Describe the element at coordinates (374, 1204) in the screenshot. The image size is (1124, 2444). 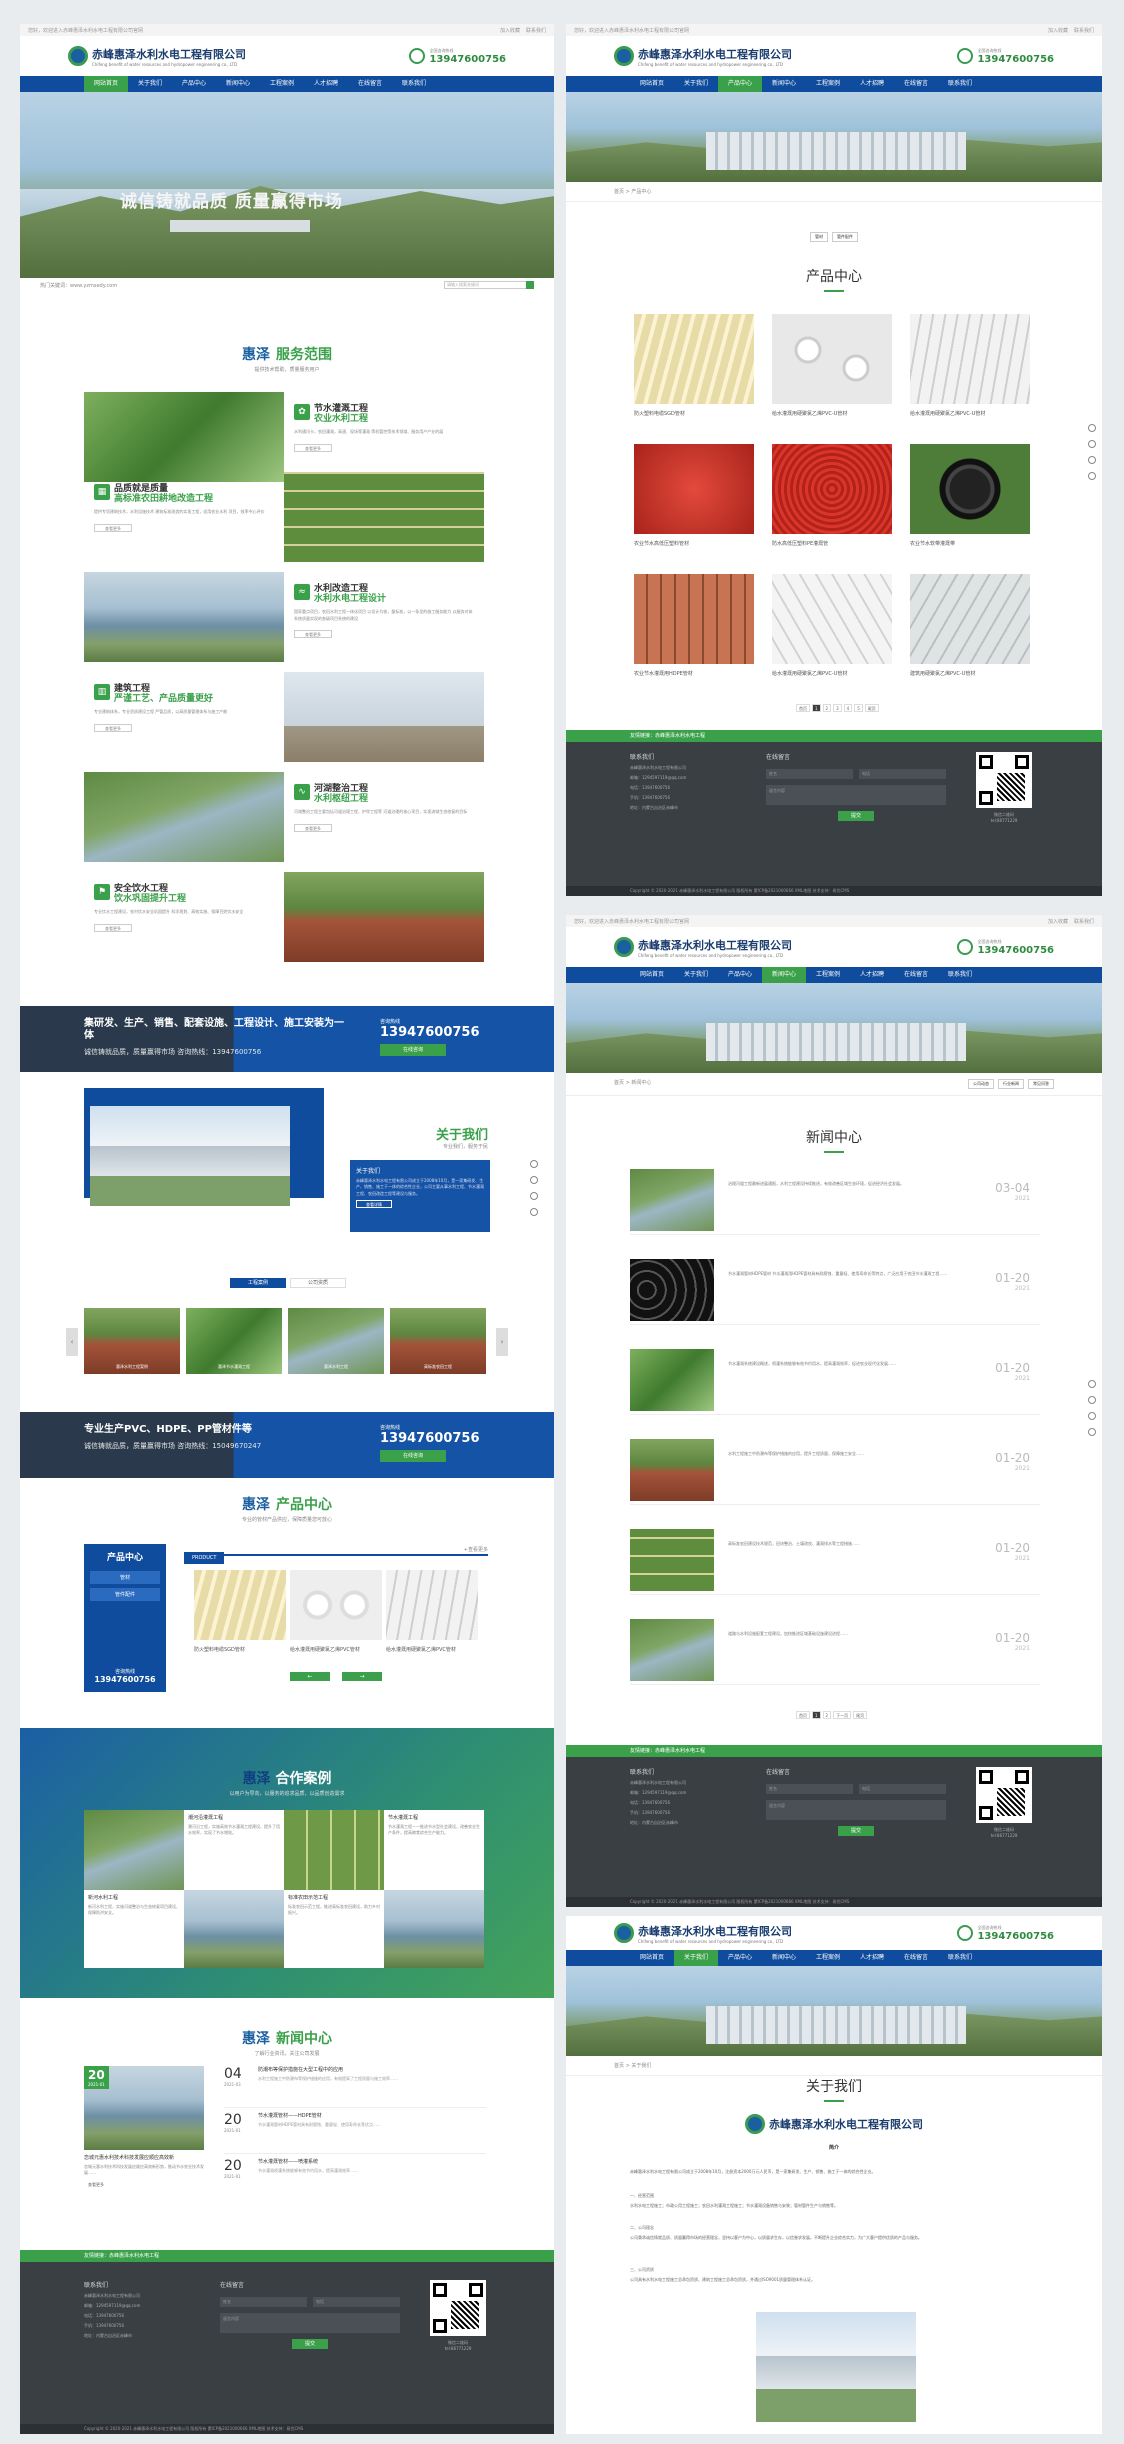
I see `about-more-button: 查看详情` at that location.